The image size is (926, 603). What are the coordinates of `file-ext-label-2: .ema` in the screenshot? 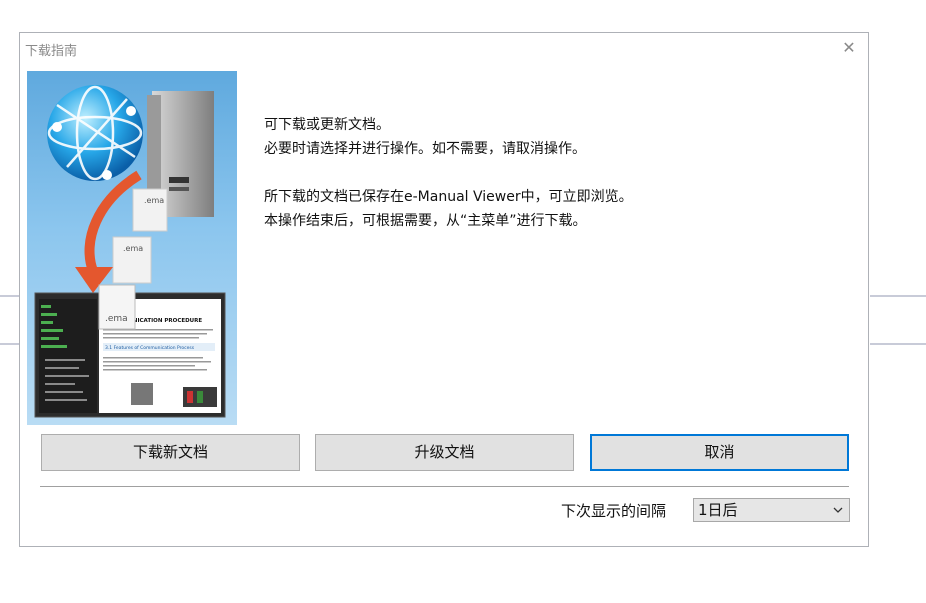 It's located at (133, 248).